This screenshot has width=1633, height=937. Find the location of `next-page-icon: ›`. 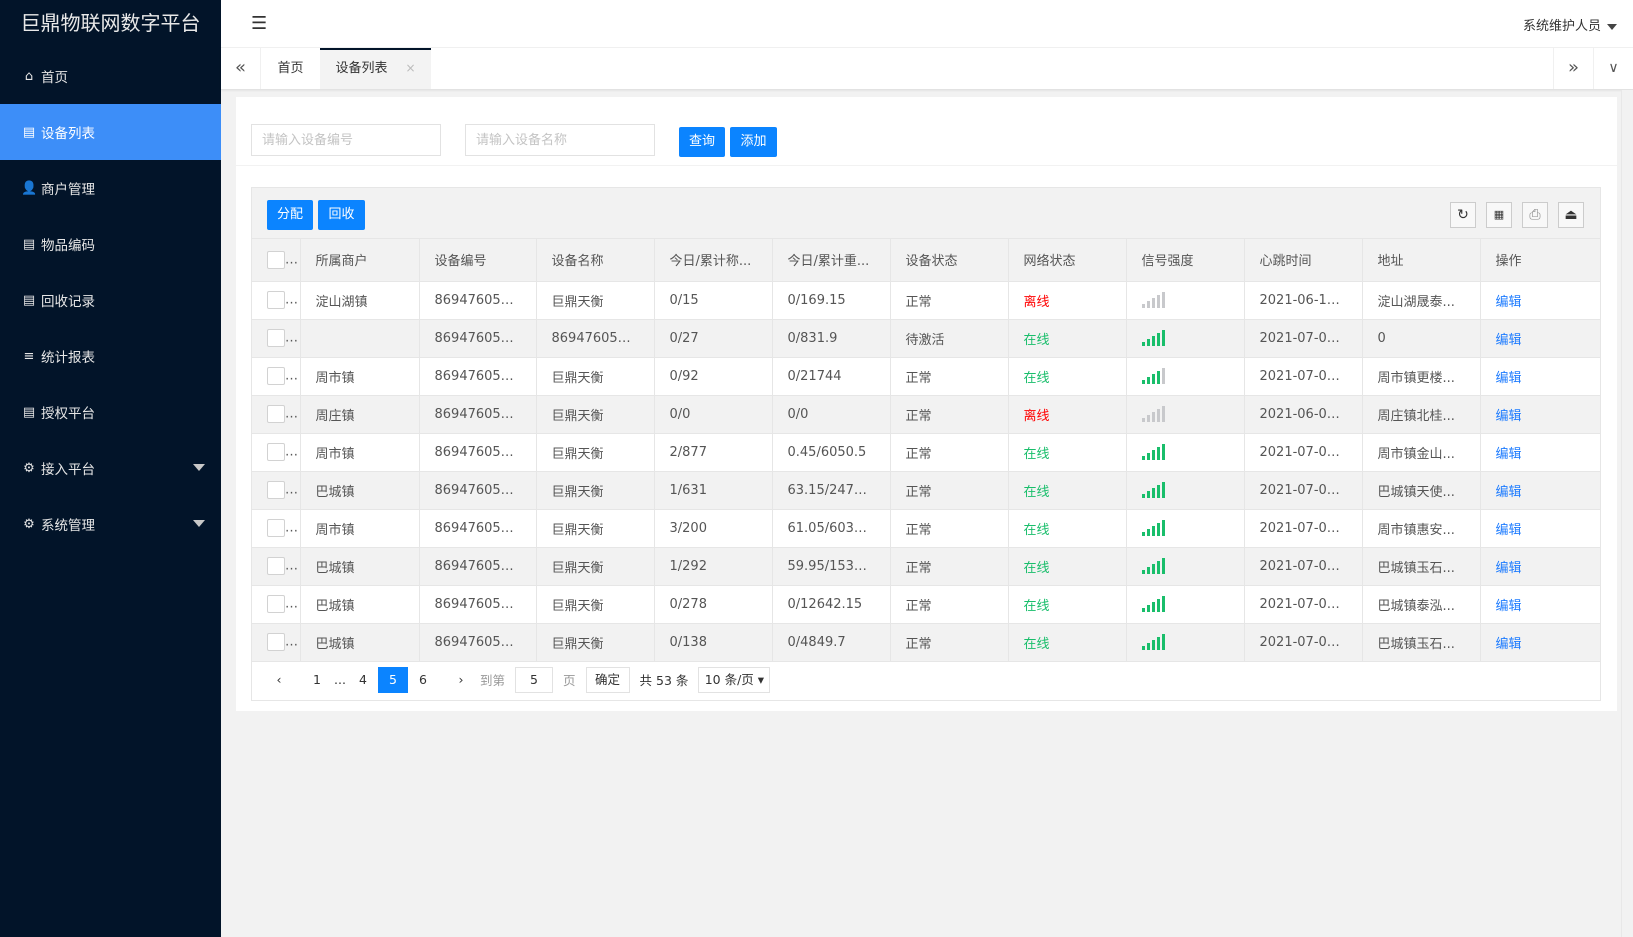

next-page-icon: › is located at coordinates (461, 680).